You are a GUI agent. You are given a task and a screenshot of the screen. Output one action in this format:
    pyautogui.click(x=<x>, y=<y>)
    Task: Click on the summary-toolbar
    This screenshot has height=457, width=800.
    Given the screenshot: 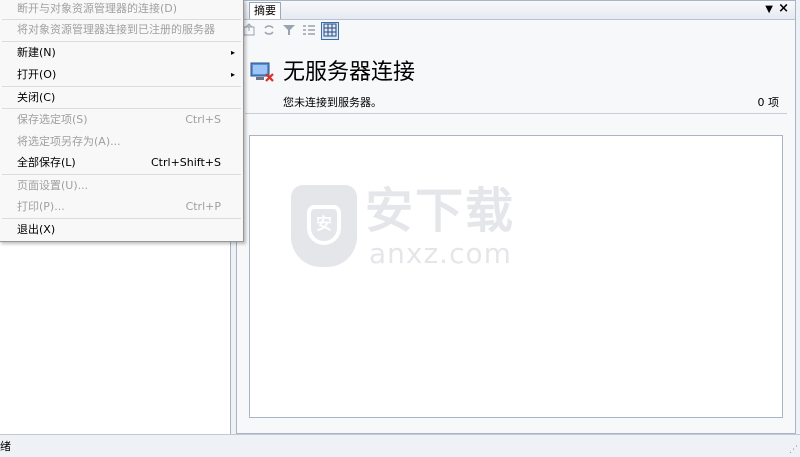 What is the action you would take?
    pyautogui.click(x=516, y=31)
    